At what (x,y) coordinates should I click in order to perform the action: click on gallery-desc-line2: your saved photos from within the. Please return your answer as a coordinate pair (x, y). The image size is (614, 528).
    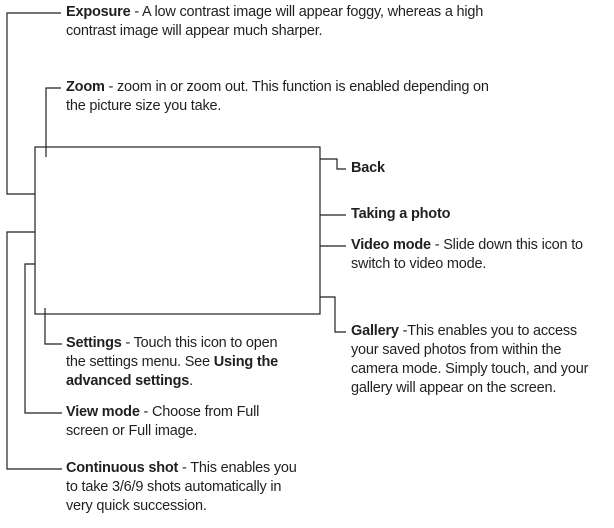
    Looking at the image, I should click on (456, 350).